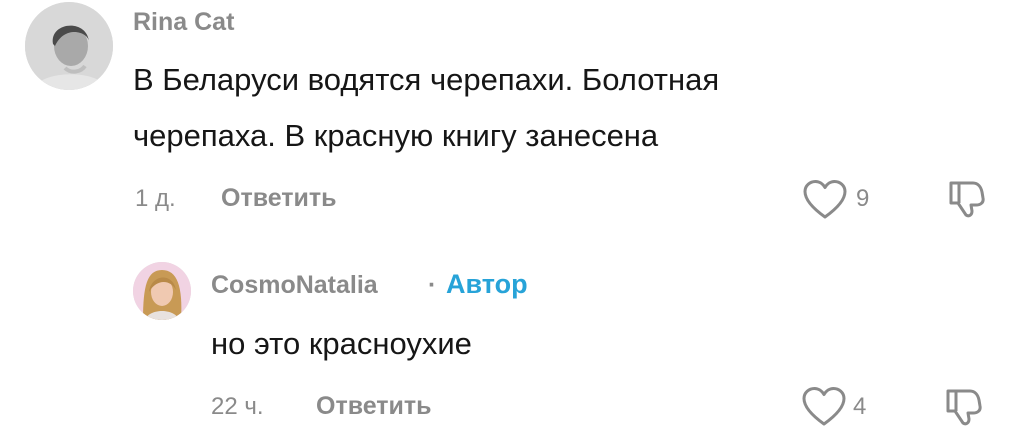 Image resolution: width=1024 pixels, height=428 pixels. What do you see at coordinates (183, 22) in the screenshot?
I see `comment-author-name: Rina Cat` at bounding box center [183, 22].